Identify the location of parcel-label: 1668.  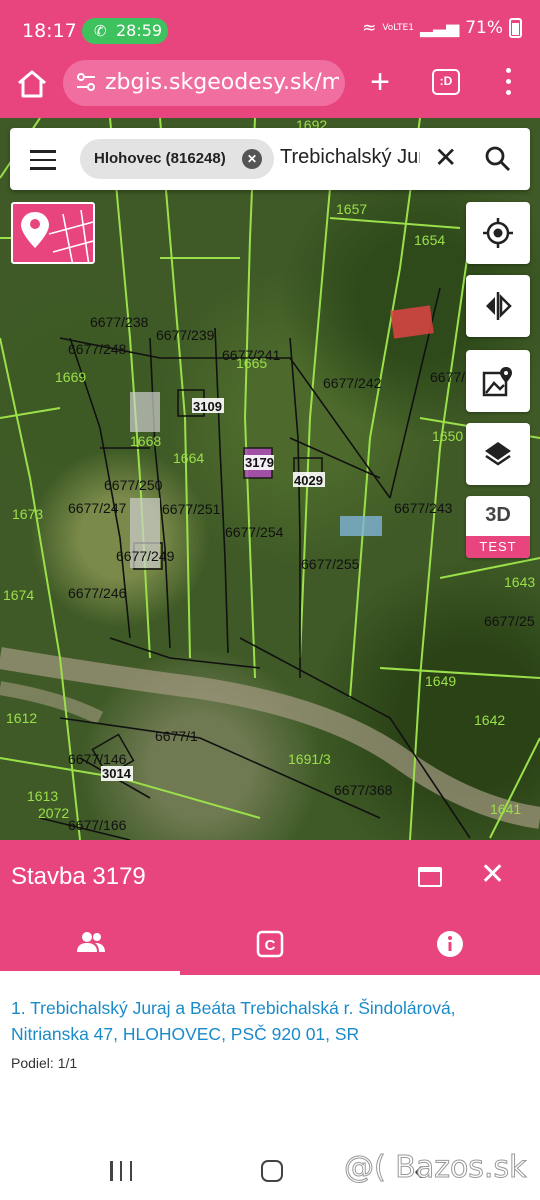
(145, 441).